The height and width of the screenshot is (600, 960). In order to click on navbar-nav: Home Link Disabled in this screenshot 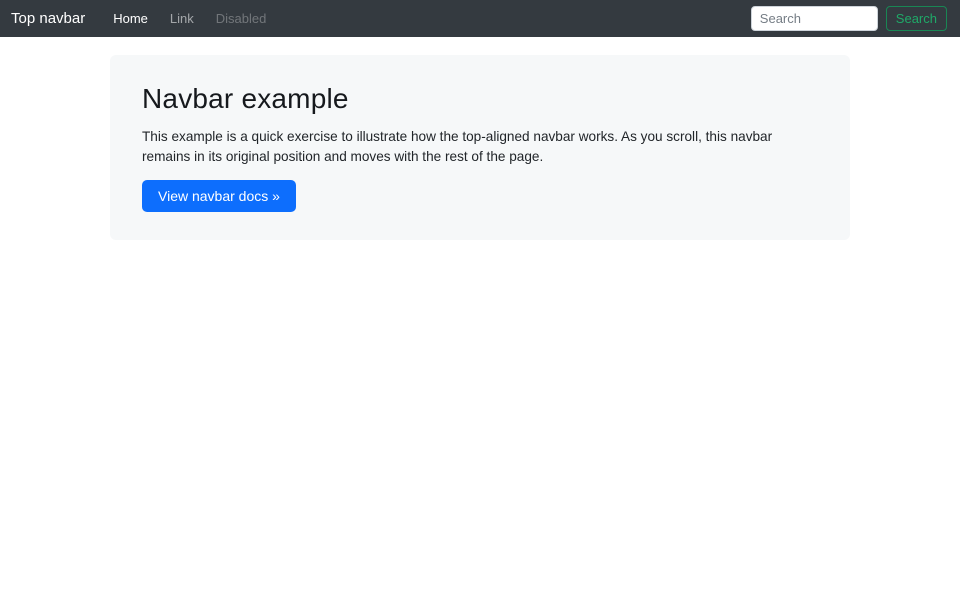, I will do `click(426, 19)`.